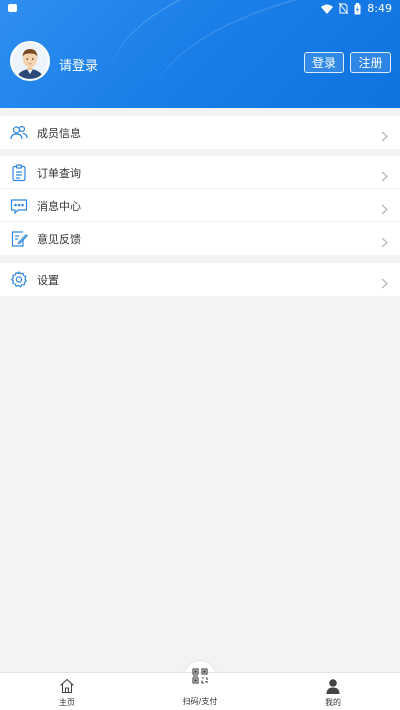 This screenshot has width=400, height=710. Describe the element at coordinates (30, 61) in the screenshot. I see `avatar` at that location.